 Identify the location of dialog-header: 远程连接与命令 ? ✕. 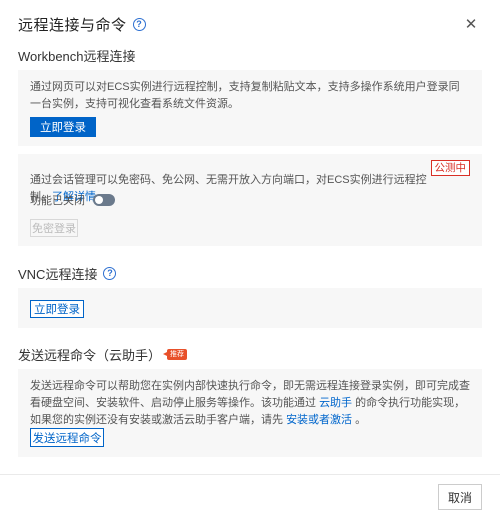
(252, 24).